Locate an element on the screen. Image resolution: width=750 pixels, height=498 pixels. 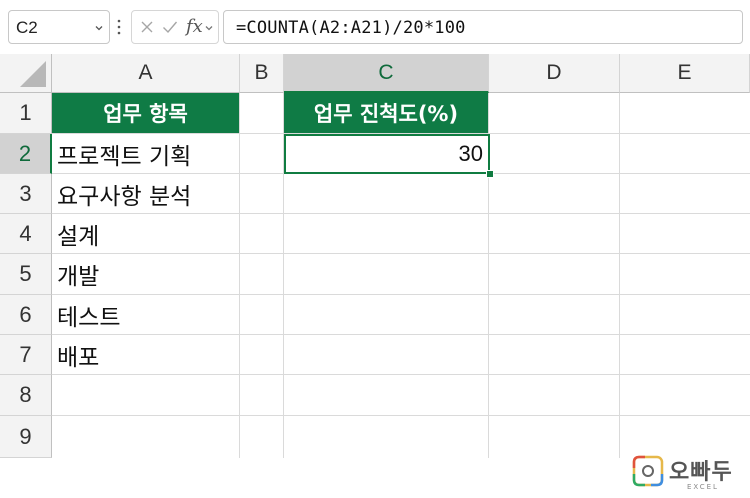
brand-name: 오빠두 is located at coordinates (701, 472).